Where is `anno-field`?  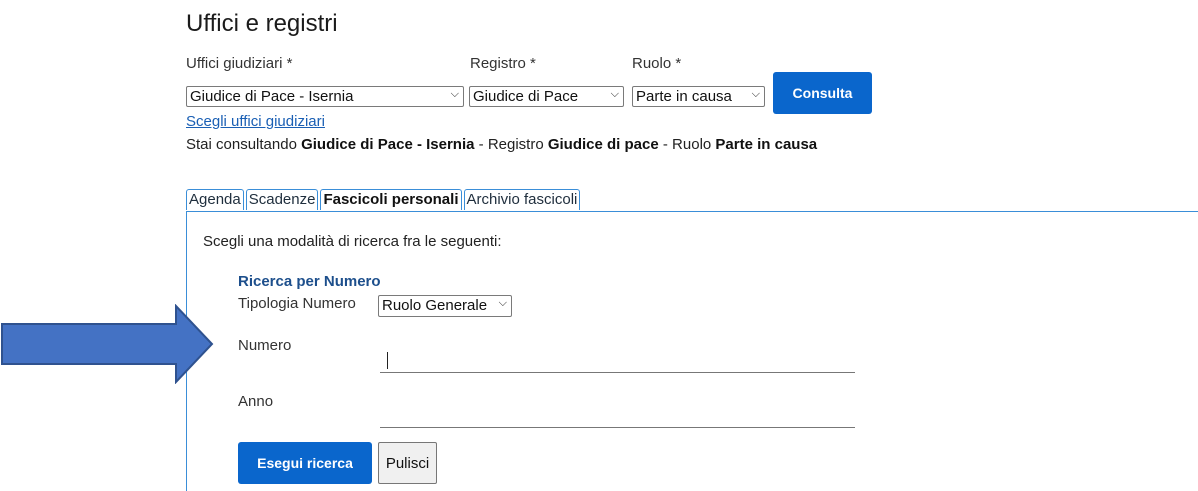 anno-field is located at coordinates (617, 415).